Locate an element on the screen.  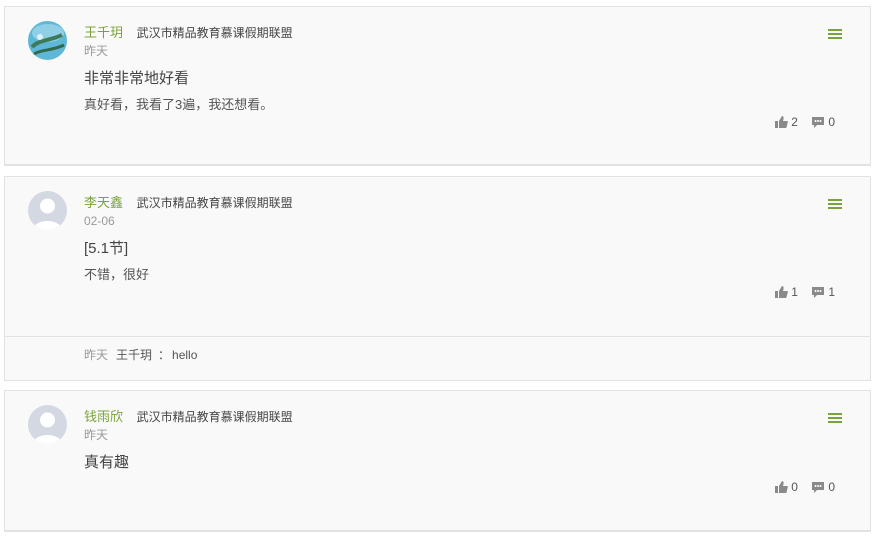
comment-title: [5.1节] is located at coordinates (106, 248).